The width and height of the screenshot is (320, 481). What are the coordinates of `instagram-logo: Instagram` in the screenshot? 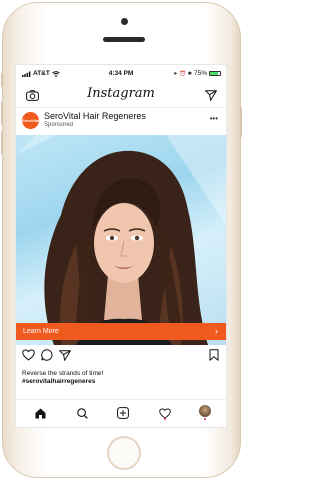 It's located at (121, 93).